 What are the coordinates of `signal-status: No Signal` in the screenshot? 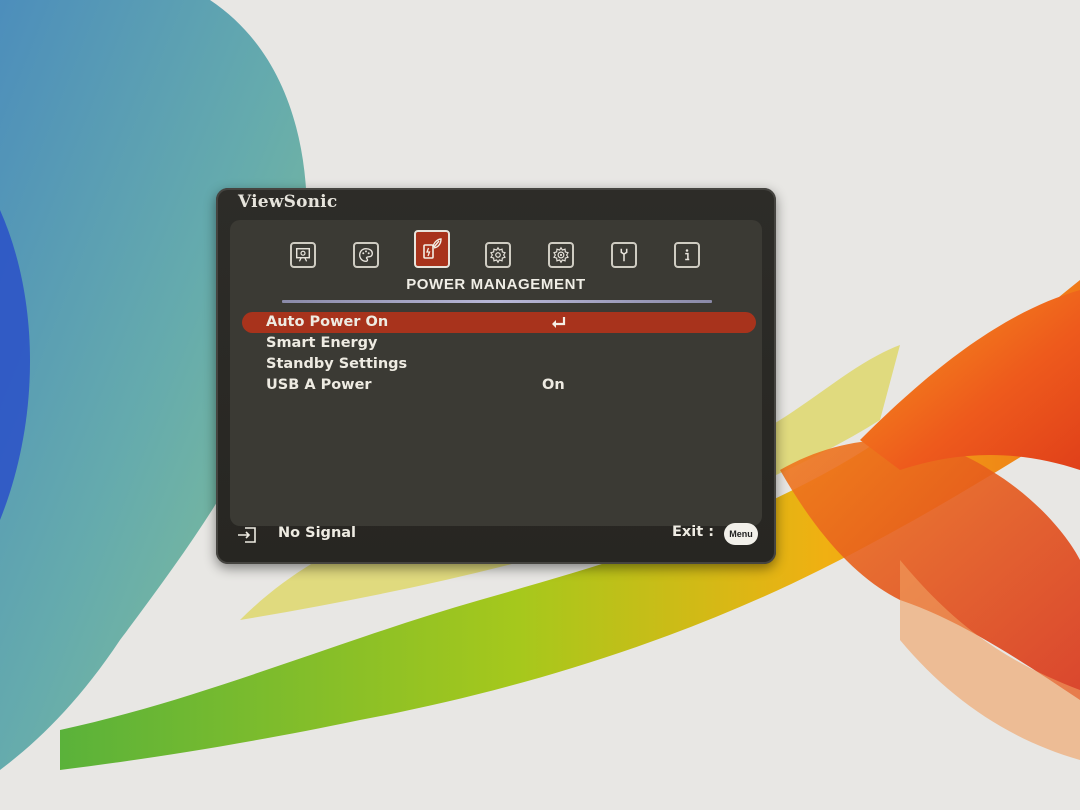 It's located at (317, 533).